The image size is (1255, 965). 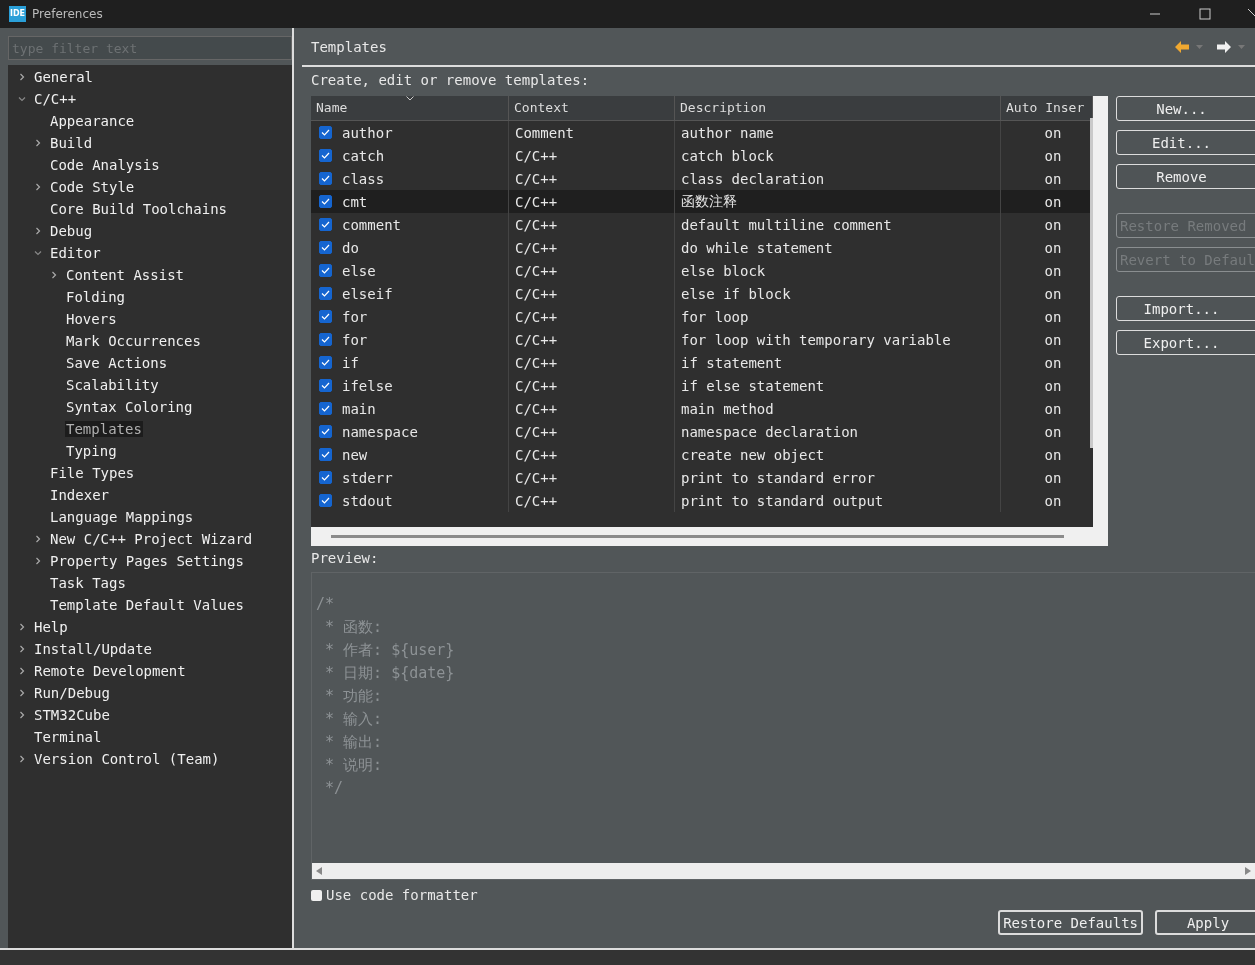 What do you see at coordinates (702, 132) in the screenshot?
I see `table-row: author Comment author name on` at bounding box center [702, 132].